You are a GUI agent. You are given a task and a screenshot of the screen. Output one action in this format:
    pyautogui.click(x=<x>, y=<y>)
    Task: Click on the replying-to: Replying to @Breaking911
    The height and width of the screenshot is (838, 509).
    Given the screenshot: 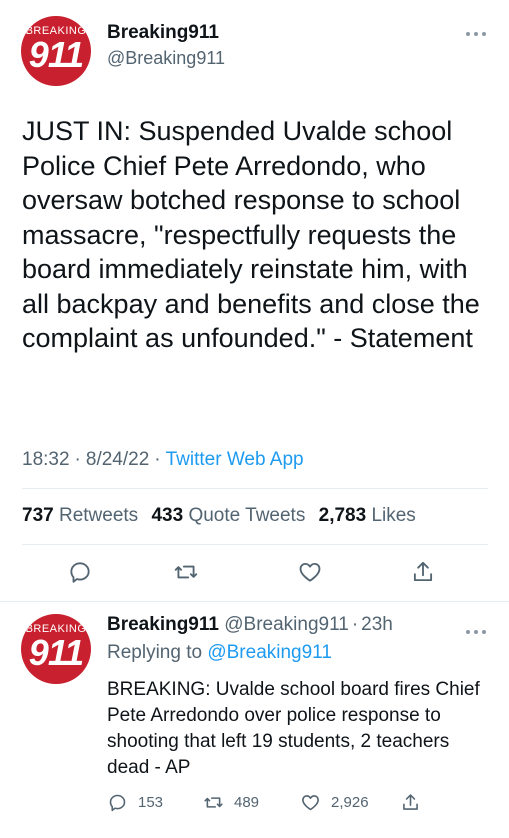 What is the action you would take?
    pyautogui.click(x=219, y=653)
    